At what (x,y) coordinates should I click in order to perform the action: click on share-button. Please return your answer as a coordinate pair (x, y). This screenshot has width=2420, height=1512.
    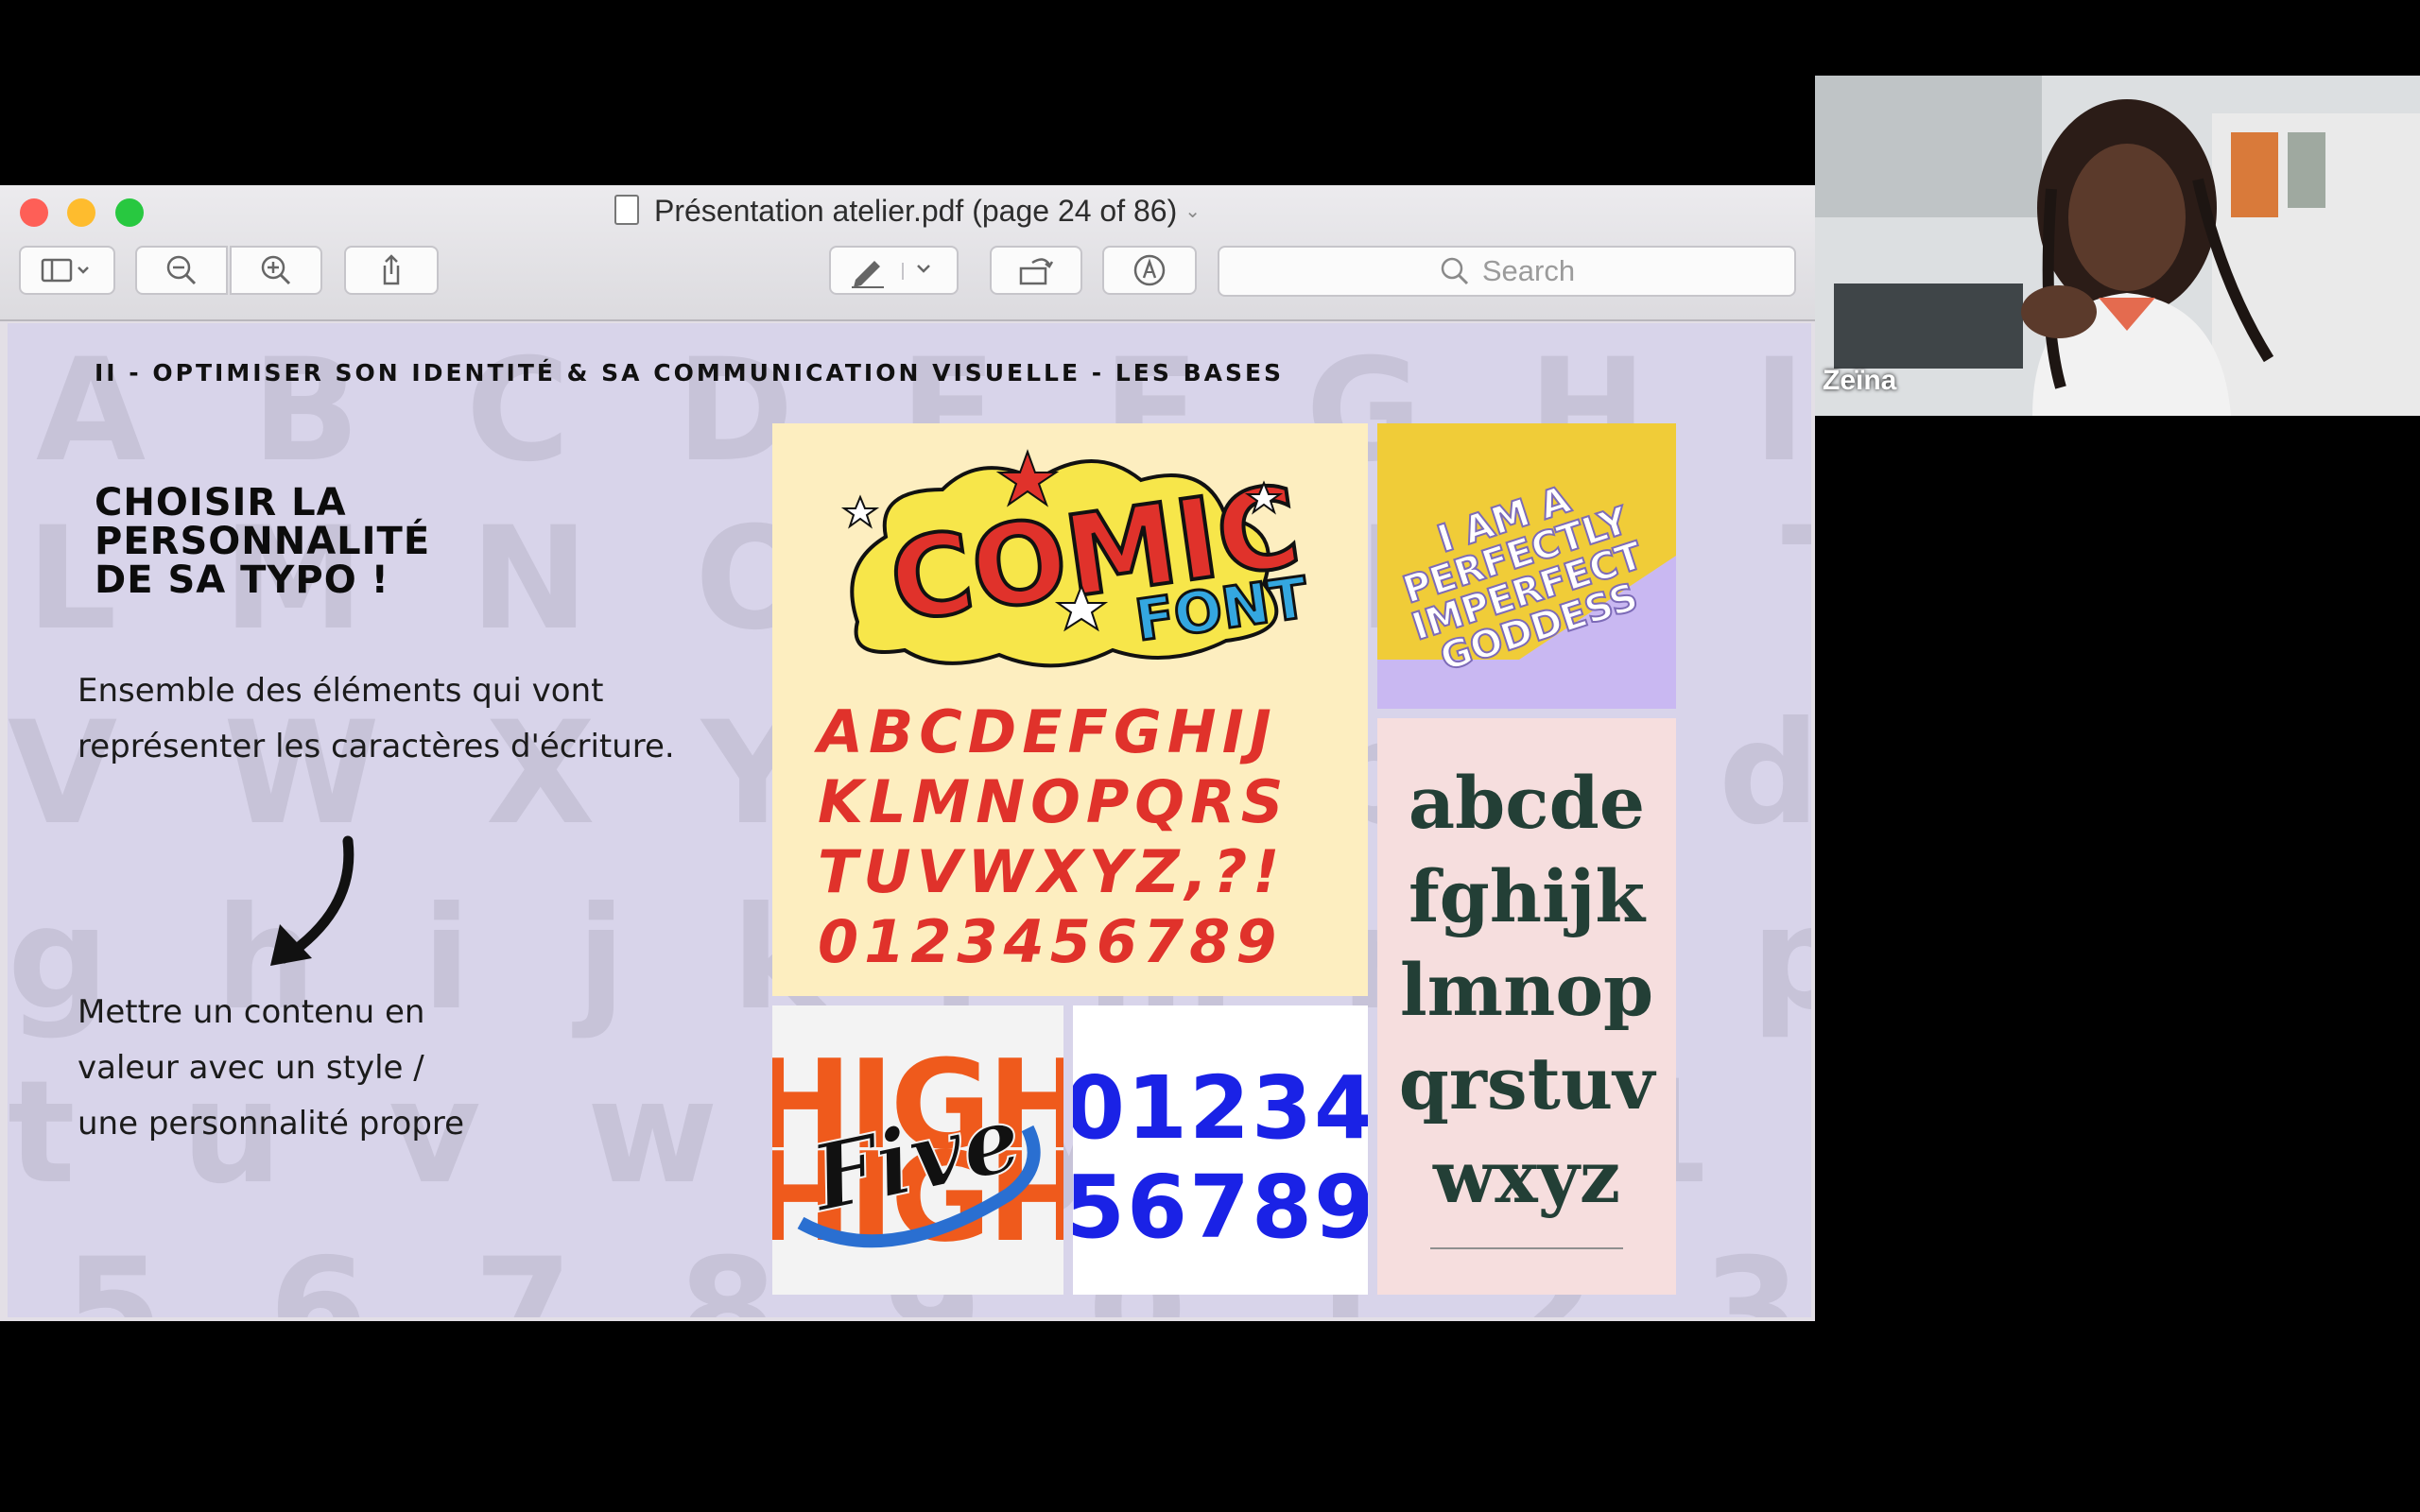
    Looking at the image, I should click on (391, 270).